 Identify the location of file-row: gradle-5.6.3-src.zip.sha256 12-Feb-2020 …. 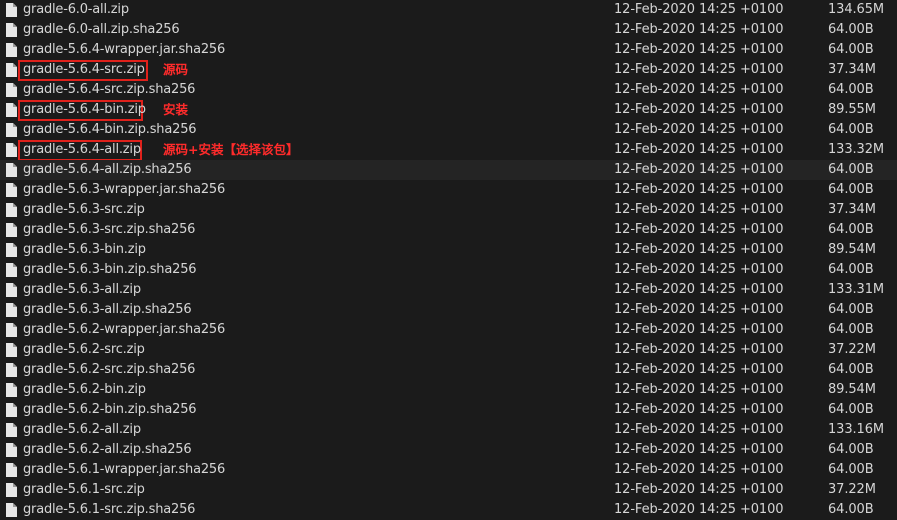
(448, 230).